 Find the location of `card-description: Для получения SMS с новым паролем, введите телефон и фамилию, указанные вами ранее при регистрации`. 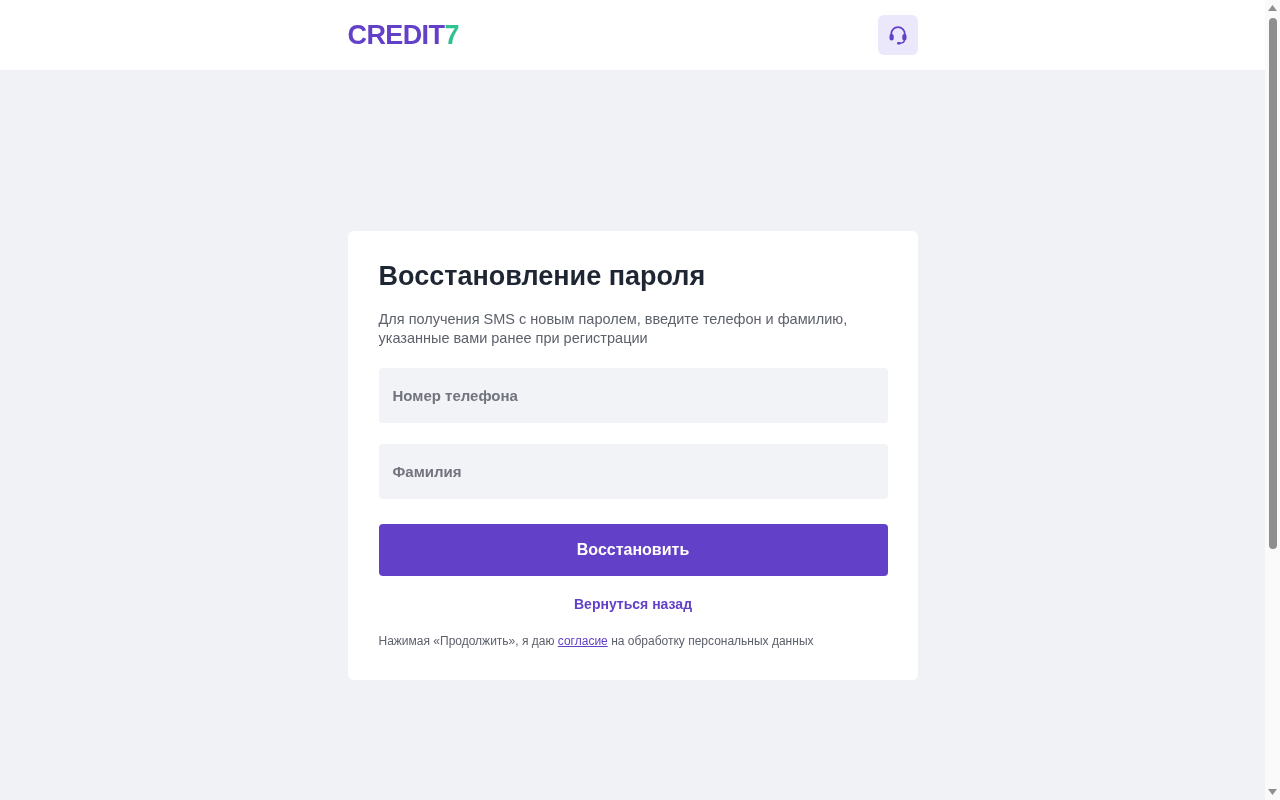

card-description: Для получения SMS с новым паролем, введите телефон и фамилию, указанные вами ранее при регистрации is located at coordinates (613, 329).